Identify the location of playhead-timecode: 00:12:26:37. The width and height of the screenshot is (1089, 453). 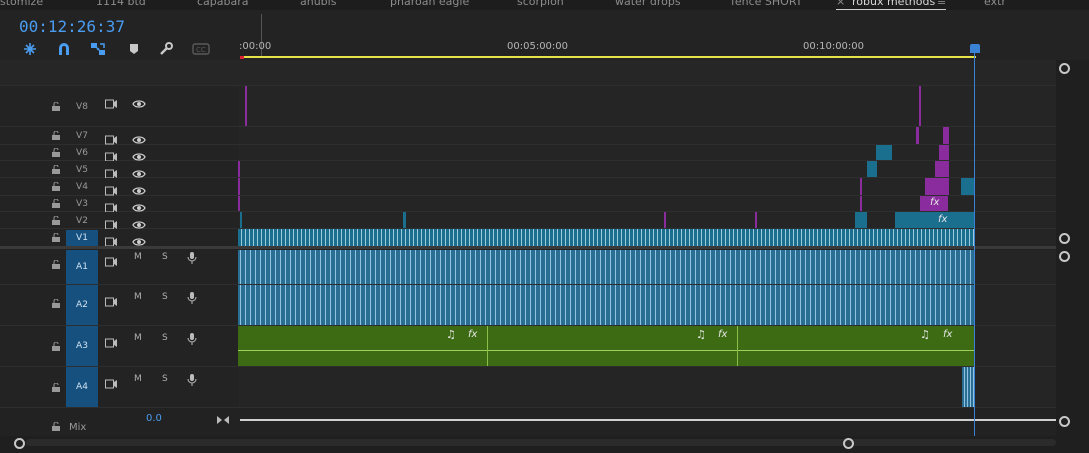
(72, 26).